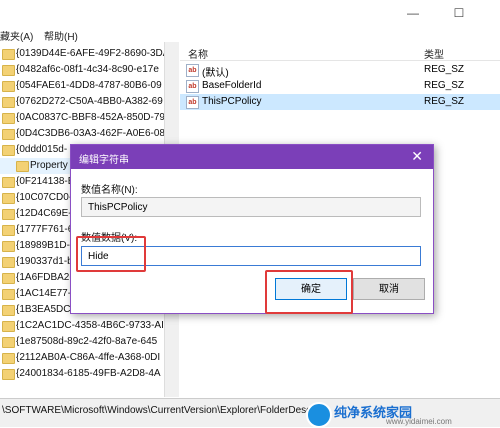 The height and width of the screenshot is (428, 500). I want to click on minimize-button: —, so click(413, 13).